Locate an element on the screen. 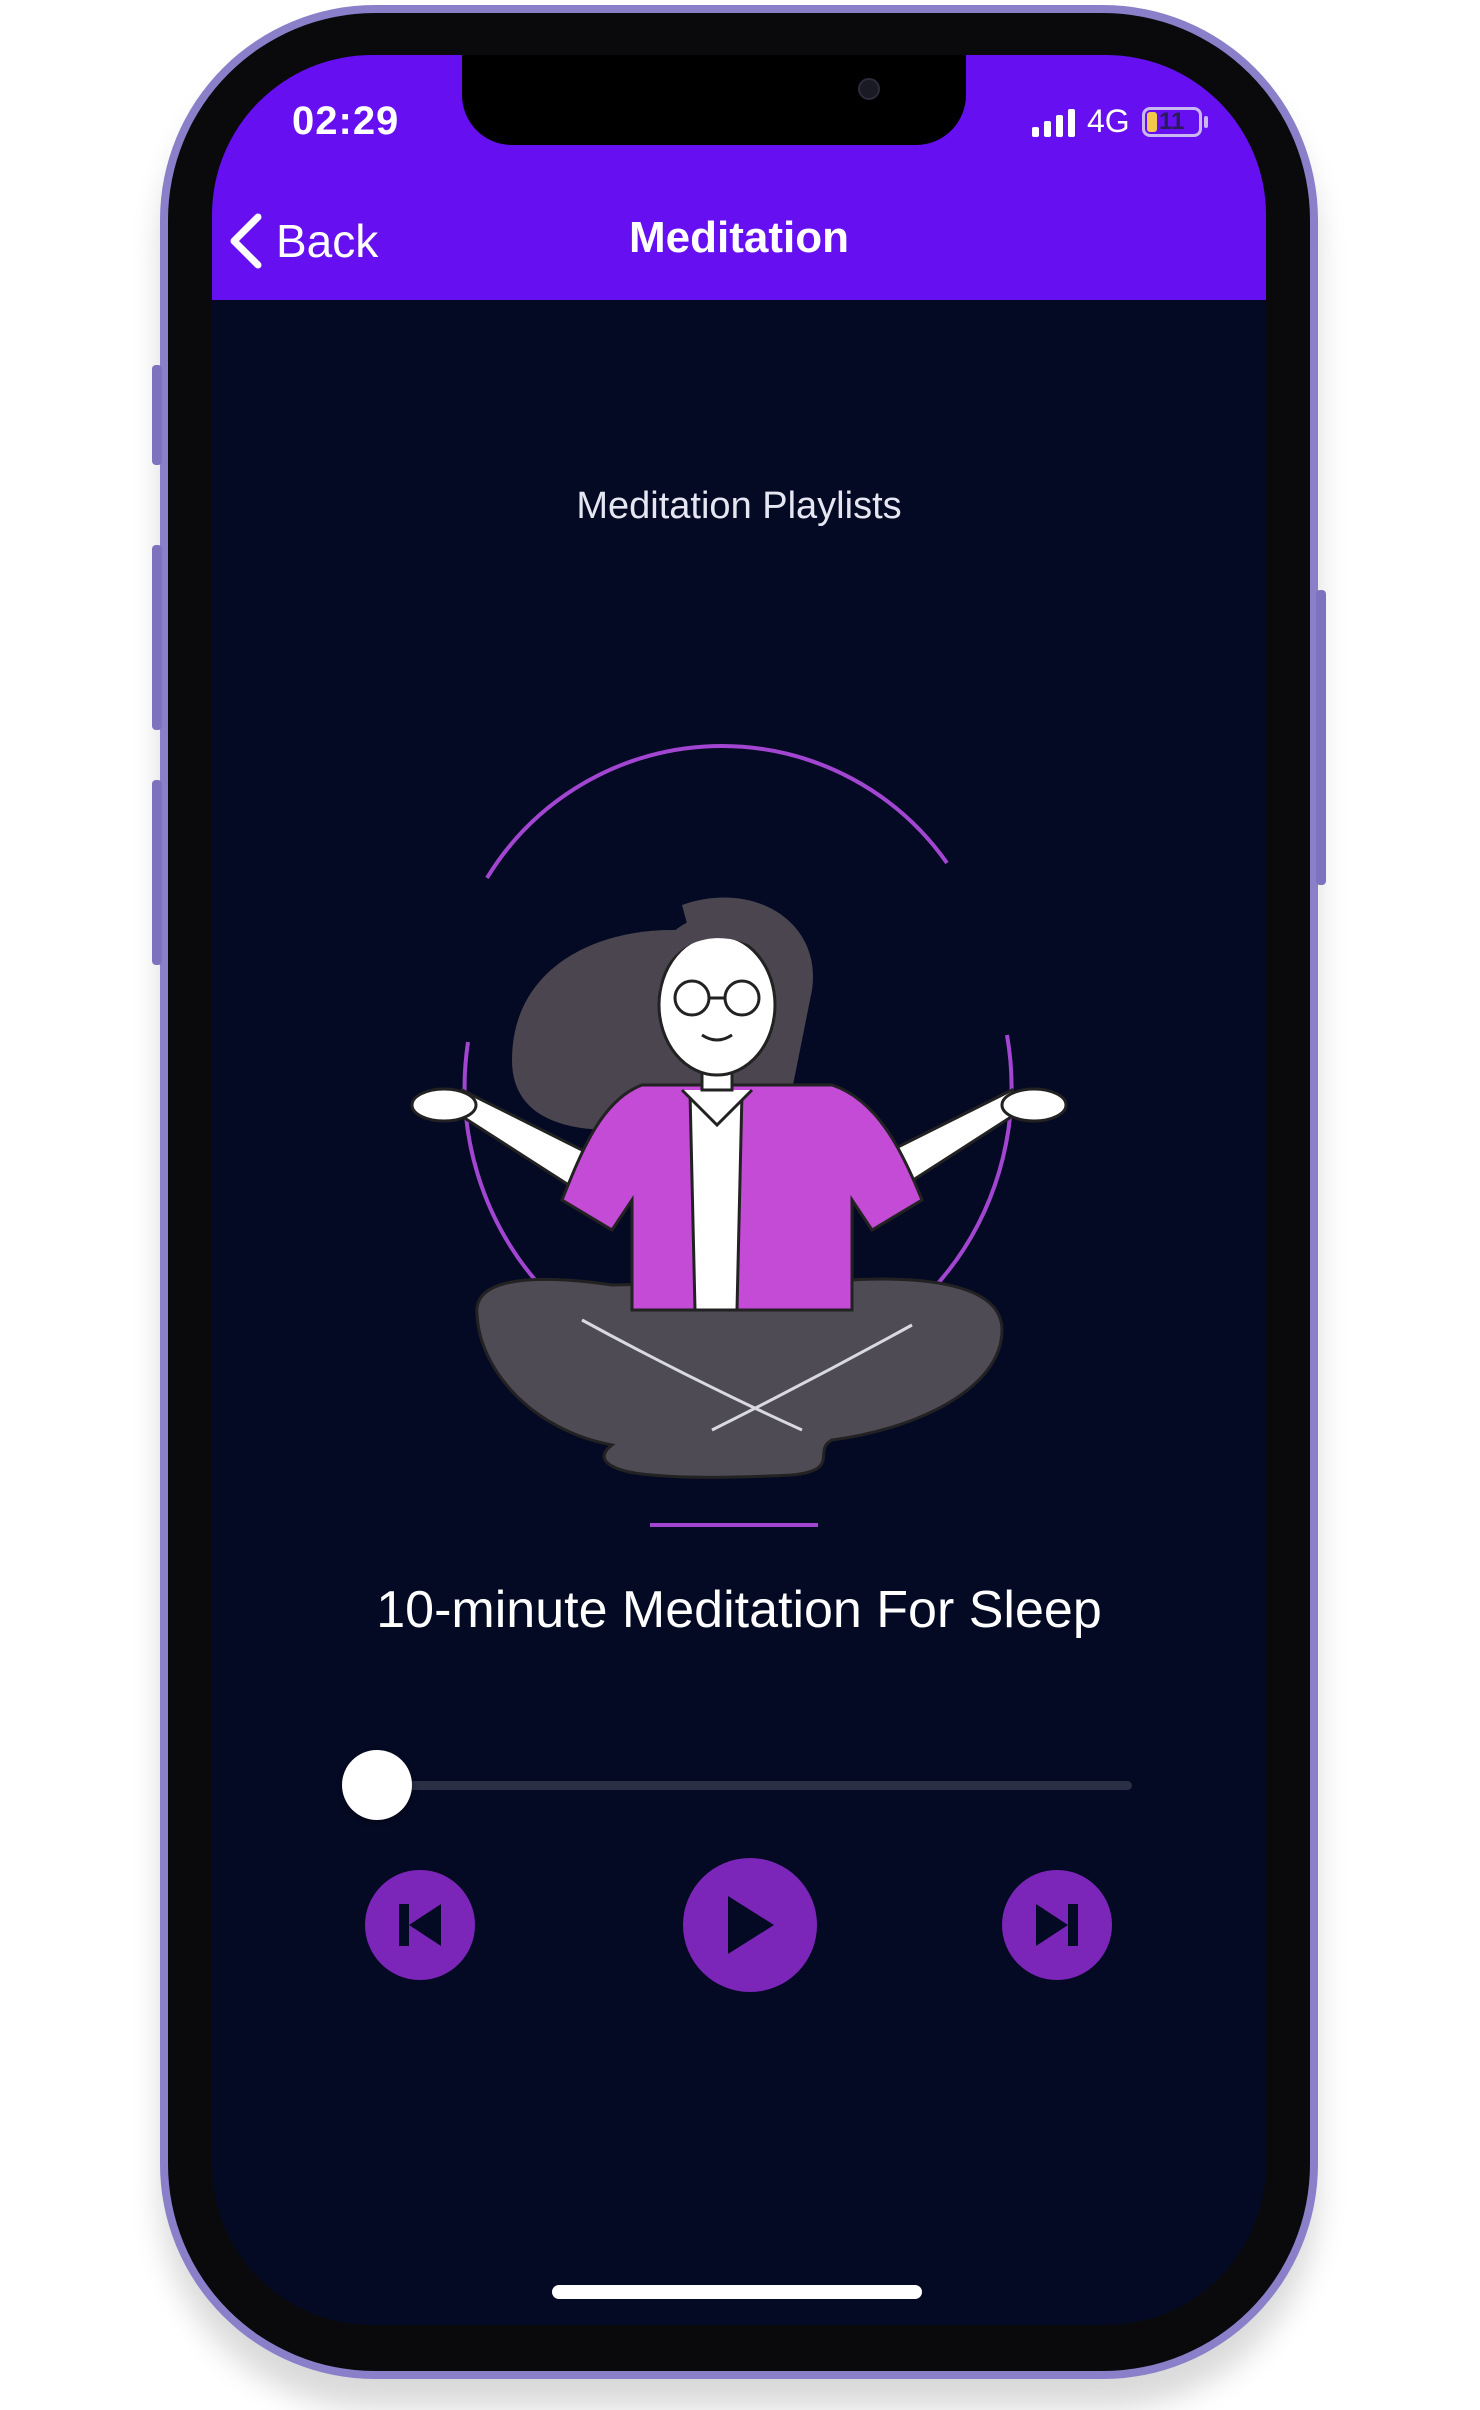  status-icons: 4G 11 is located at coordinates (1120, 121).